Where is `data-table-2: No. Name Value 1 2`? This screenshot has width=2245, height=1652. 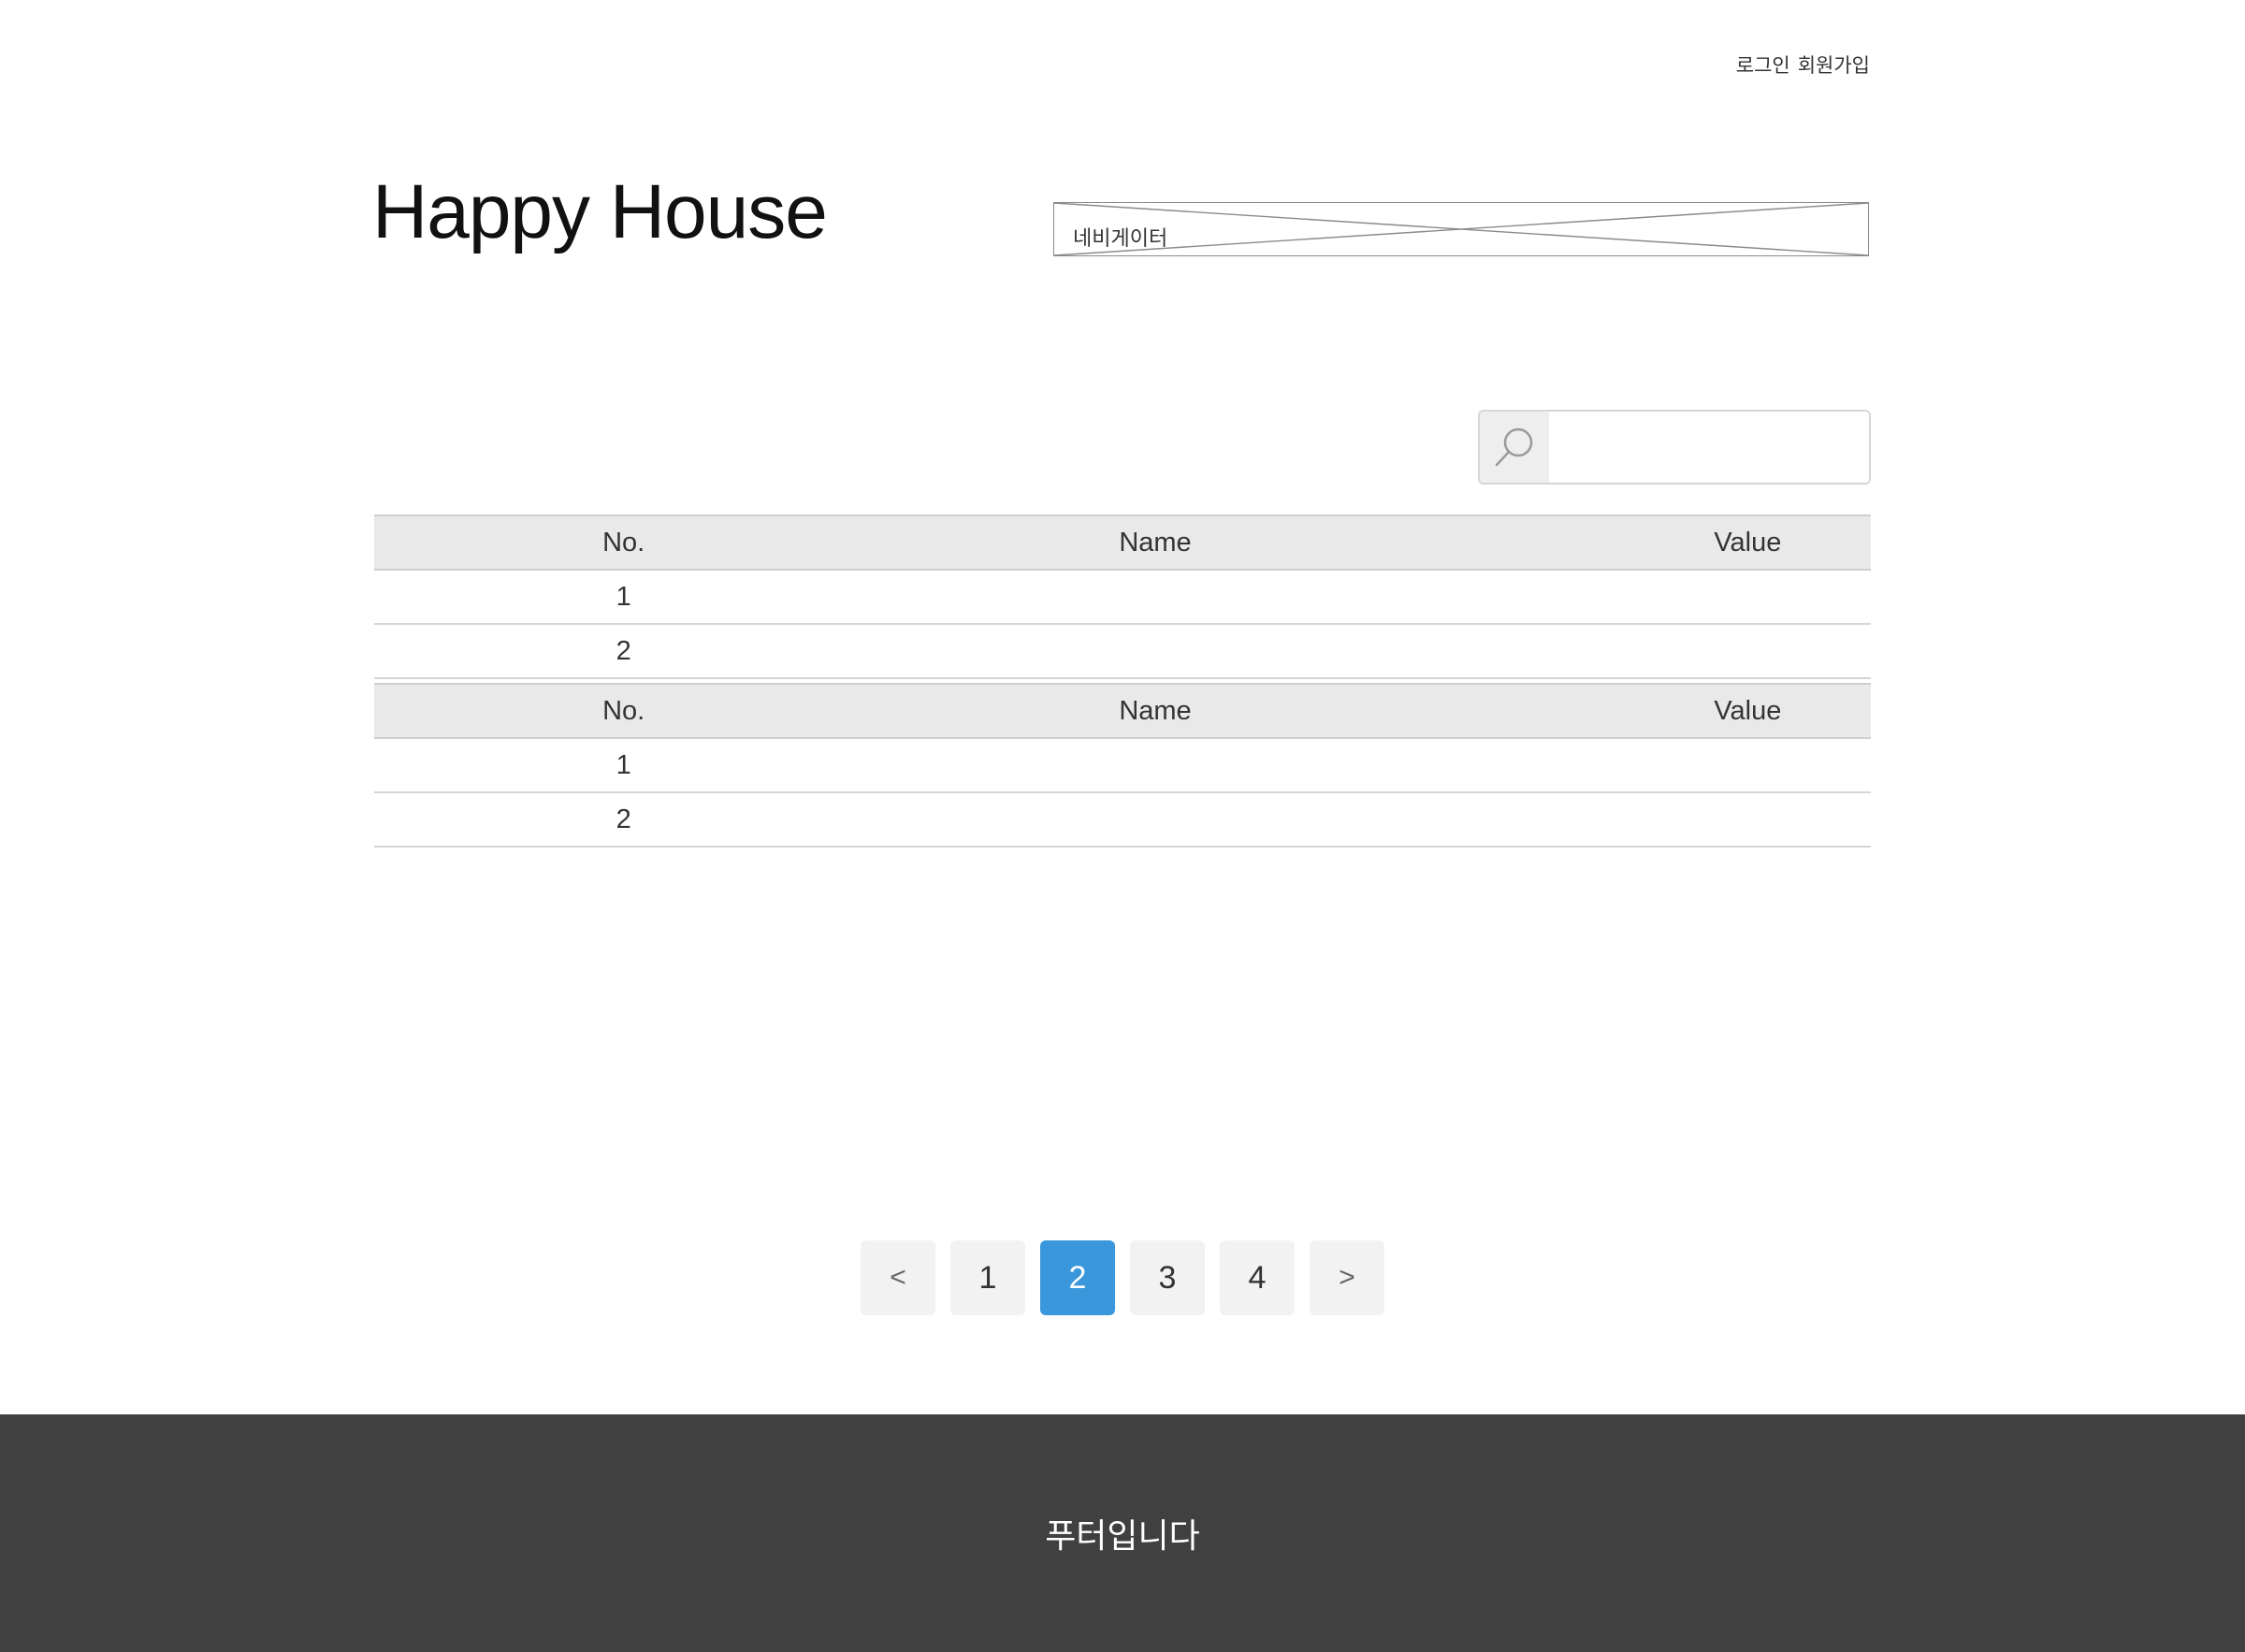
data-table-2: No. Name Value 1 2 is located at coordinates (1123, 765).